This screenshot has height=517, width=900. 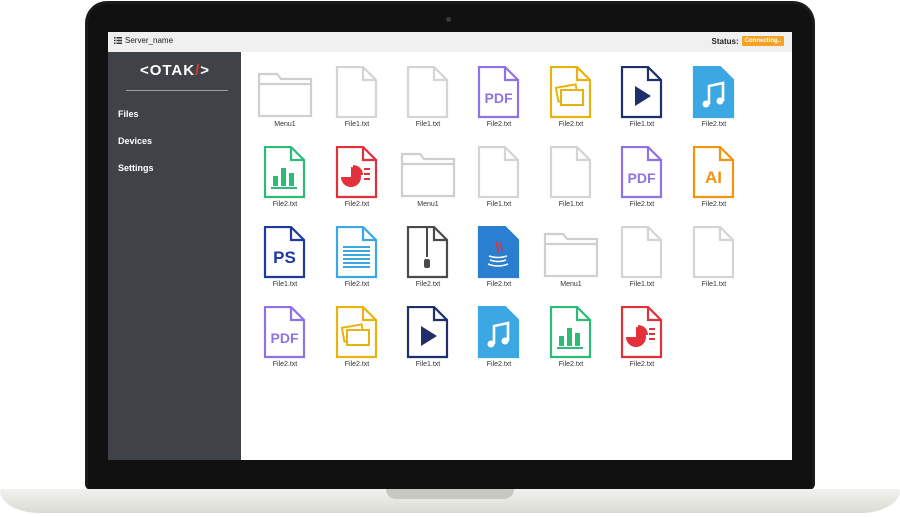 I want to click on file-item: PS File1.txt, so click(x=285, y=259).